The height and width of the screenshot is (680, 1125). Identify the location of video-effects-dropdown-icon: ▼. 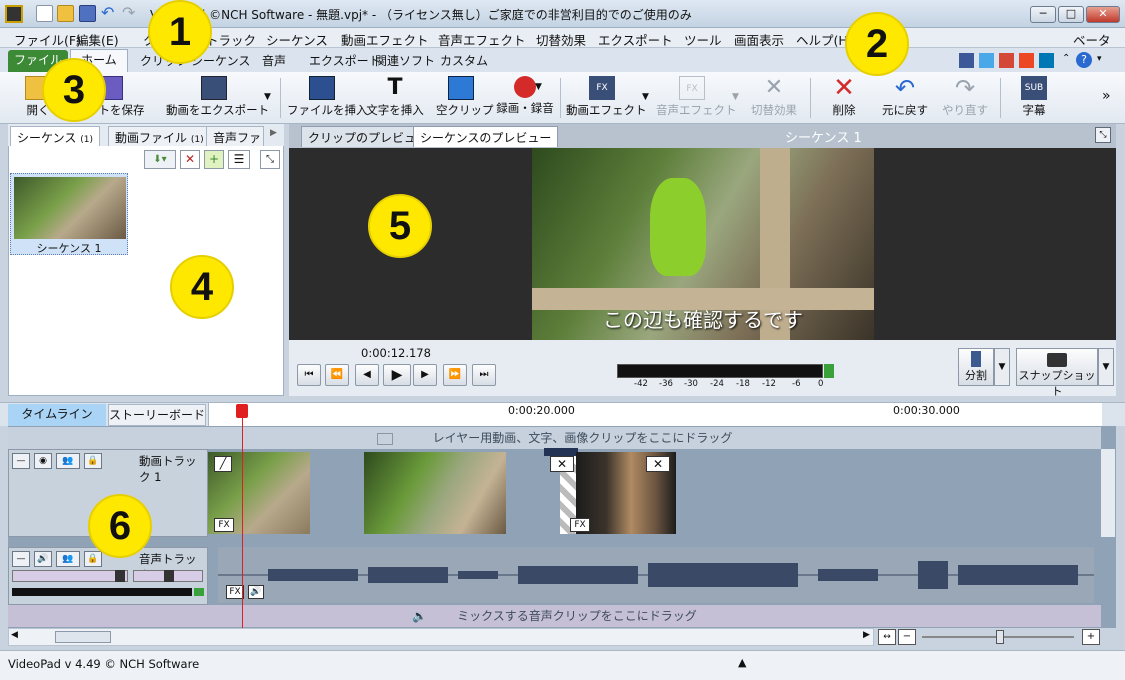
(645, 97).